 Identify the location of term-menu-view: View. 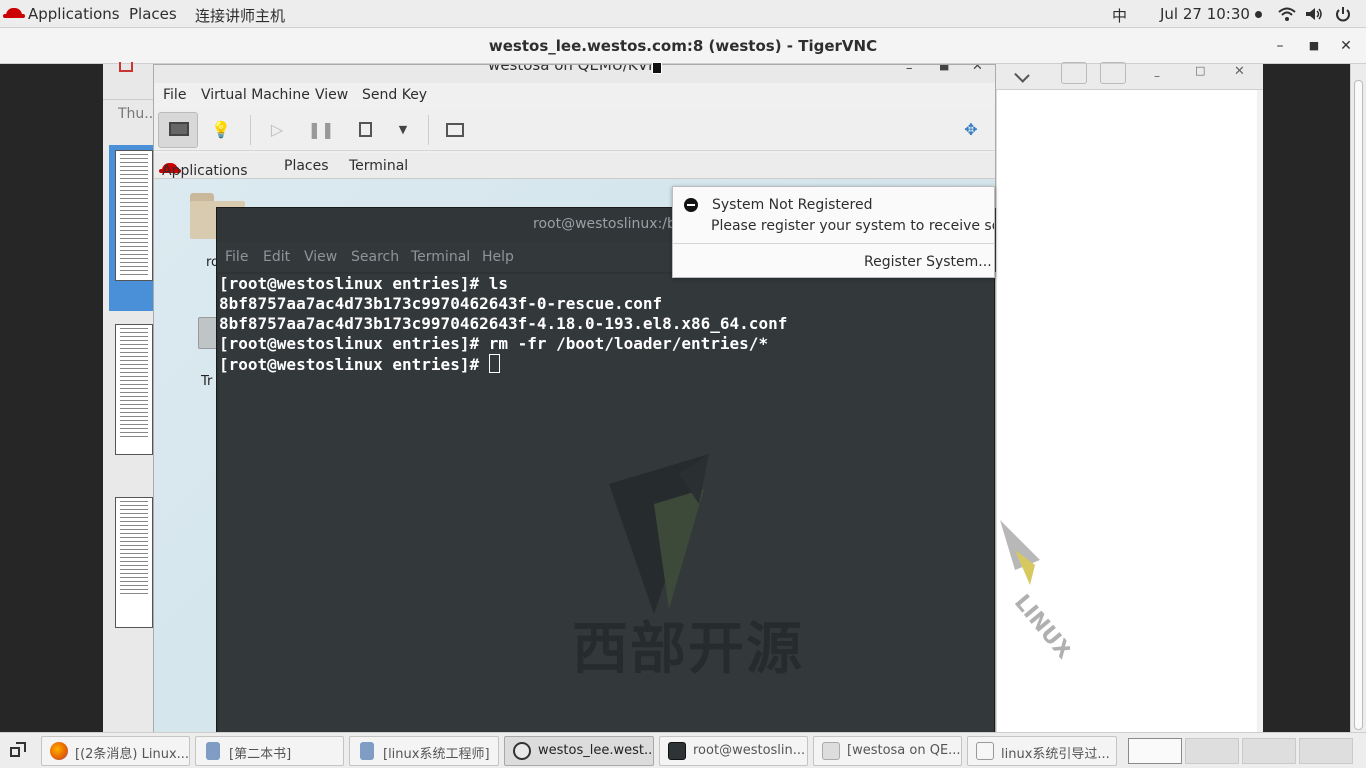
(320, 257).